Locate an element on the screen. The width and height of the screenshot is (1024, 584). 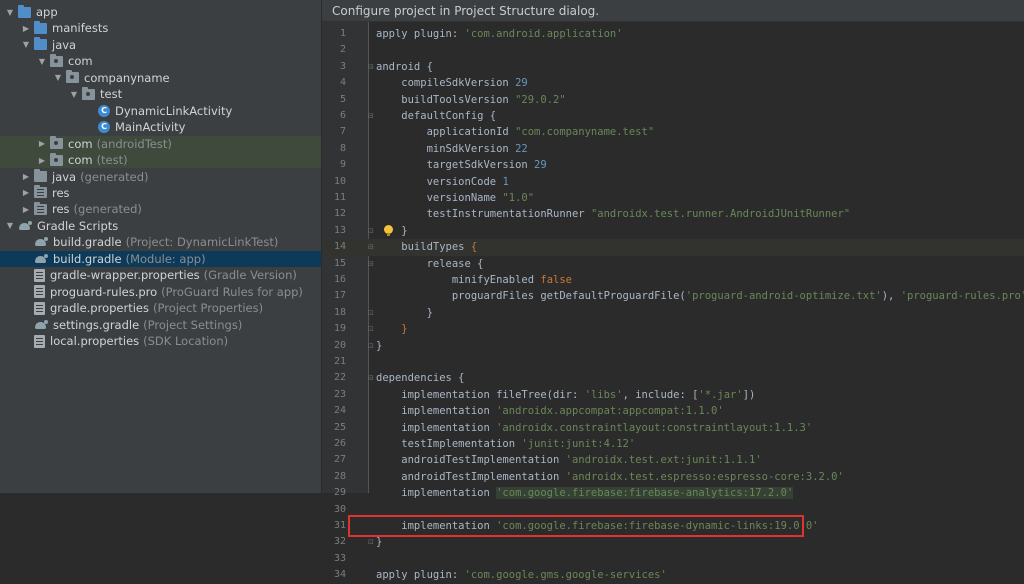
tree-item: ▼ Gradle Scripts is located at coordinates (160, 226).